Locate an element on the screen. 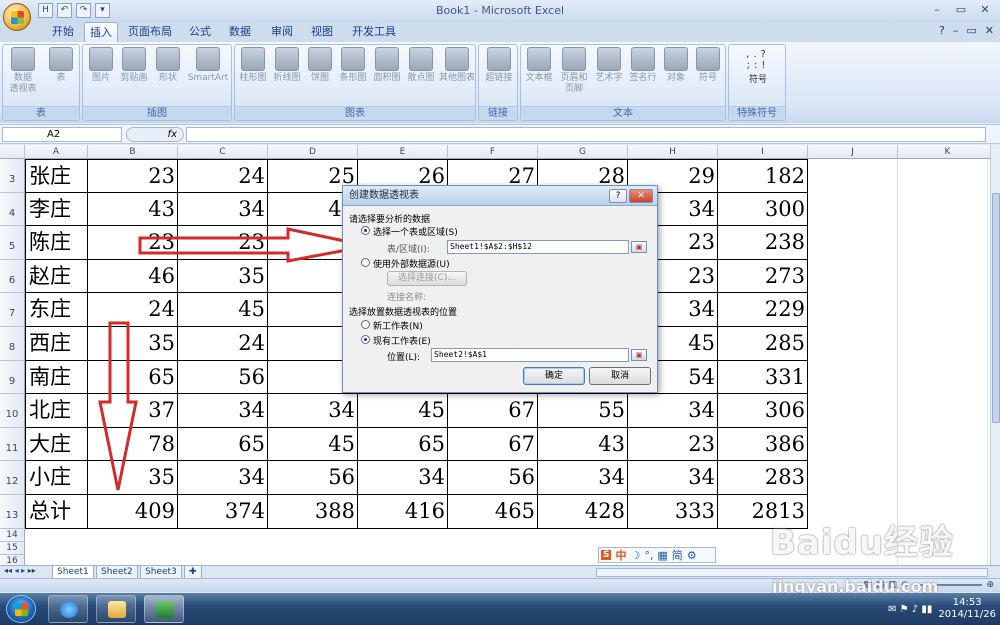 The height and width of the screenshot is (625, 1000). radio-existing-worksheet-label: 现有工作表(E) is located at coordinates (402, 342).